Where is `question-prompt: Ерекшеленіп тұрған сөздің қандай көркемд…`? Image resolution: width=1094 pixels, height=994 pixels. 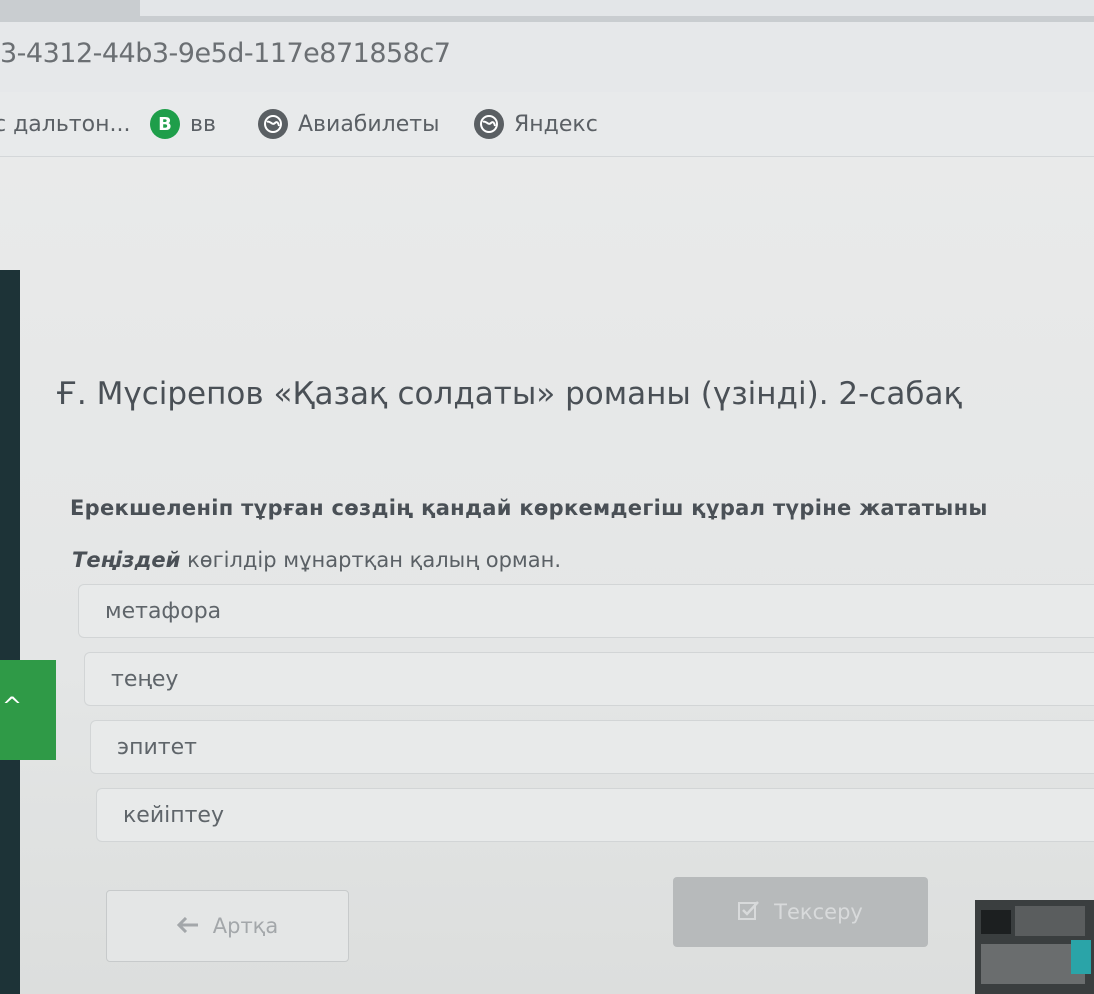
question-prompt: Ерекшеленіп тұрған сөздің қандай көркемд… is located at coordinates (529, 508).